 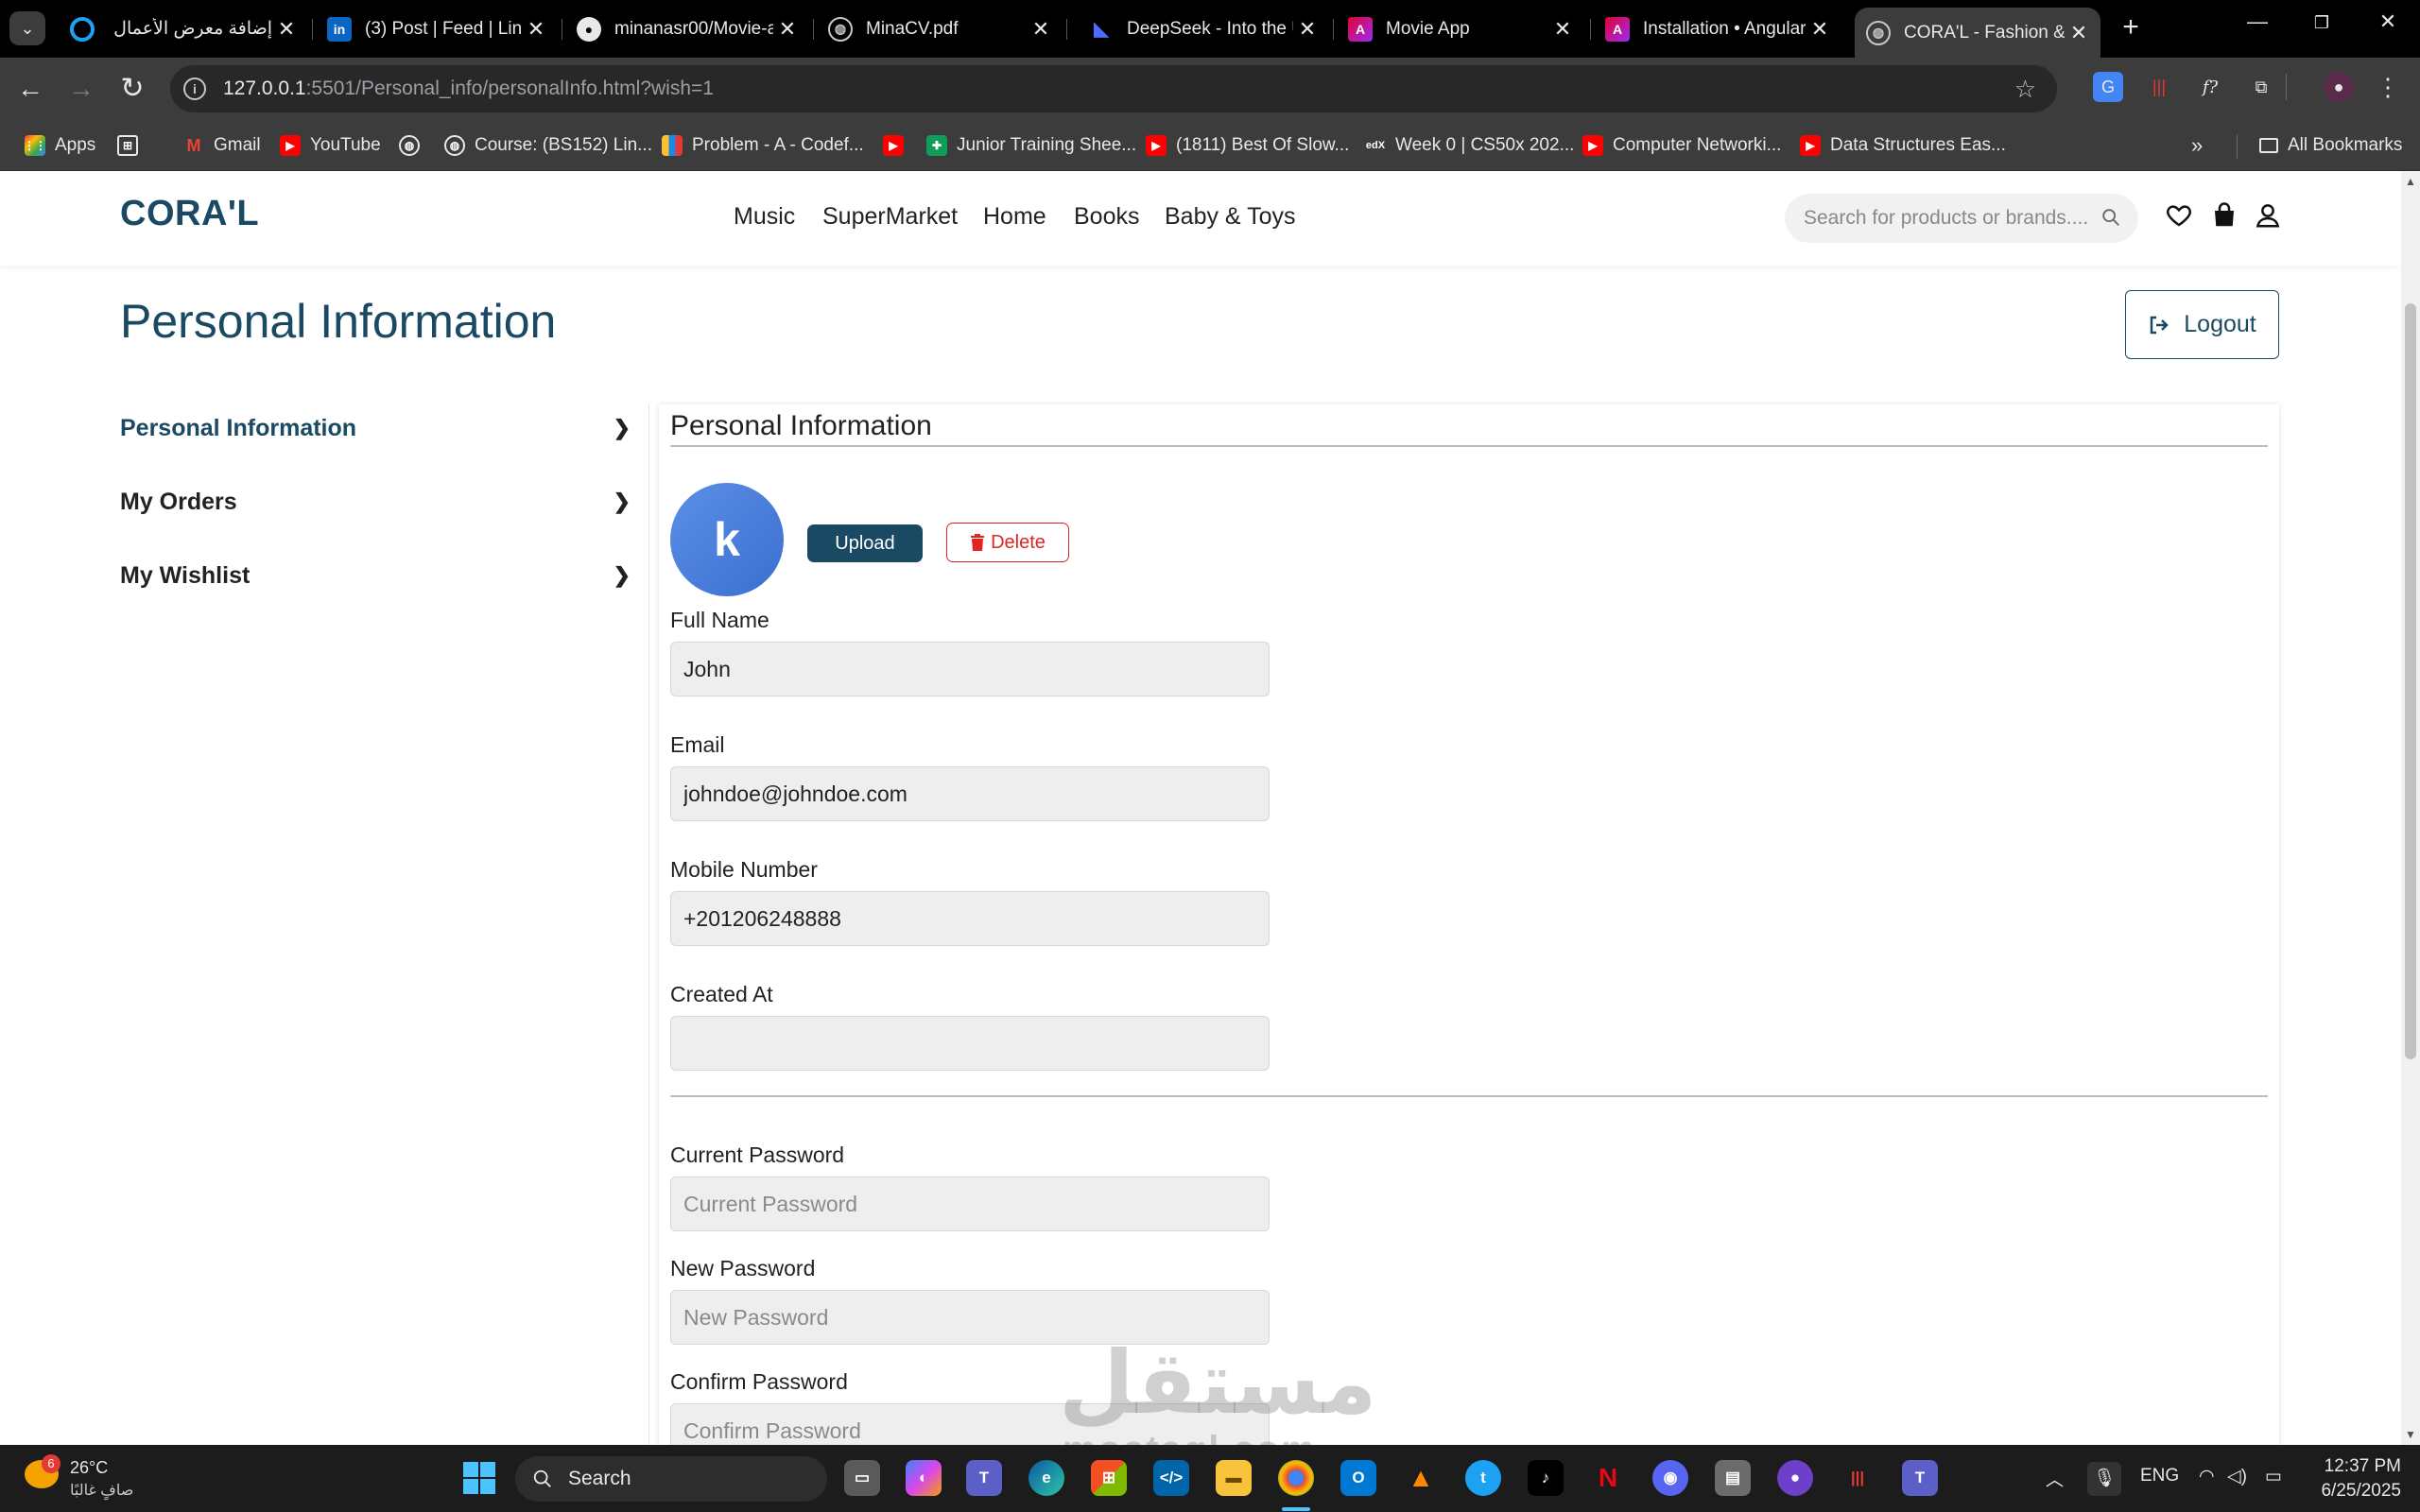 I want to click on bookmark-grid: ⊞, so click(x=132, y=145).